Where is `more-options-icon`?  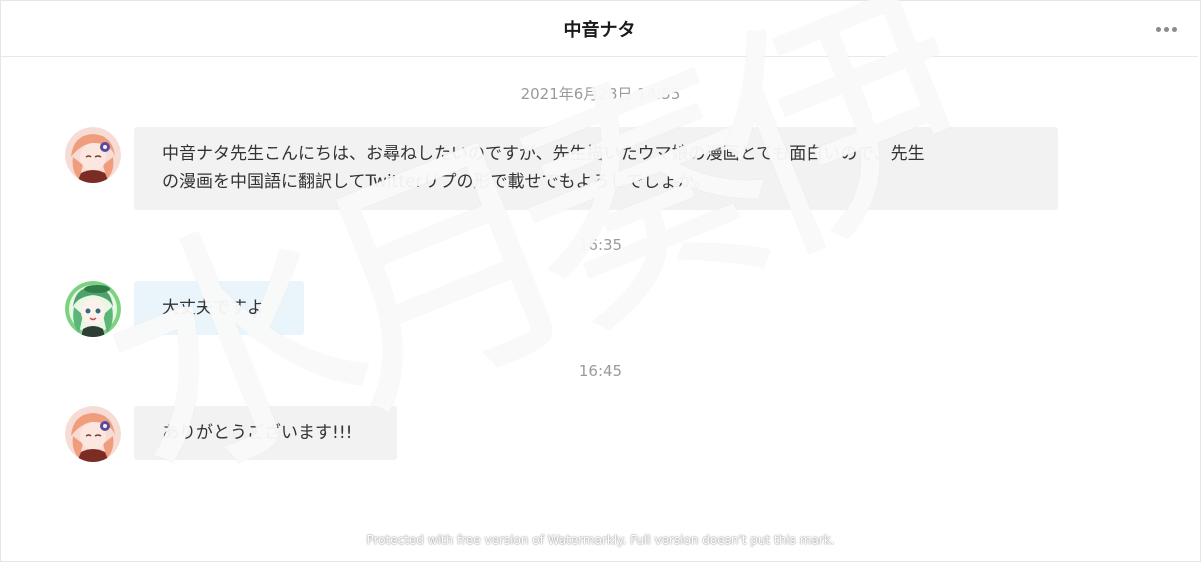 more-options-icon is located at coordinates (1168, 29).